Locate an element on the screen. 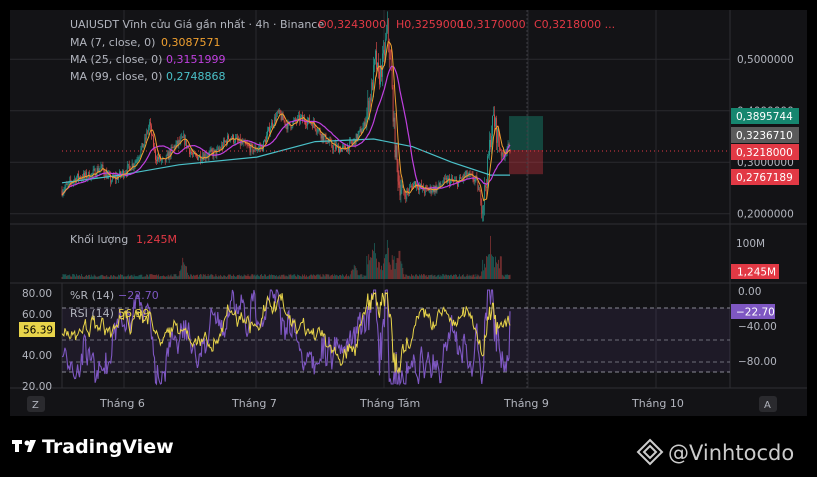 The height and width of the screenshot is (477, 817). position-loss-zone is located at coordinates (526, 162).